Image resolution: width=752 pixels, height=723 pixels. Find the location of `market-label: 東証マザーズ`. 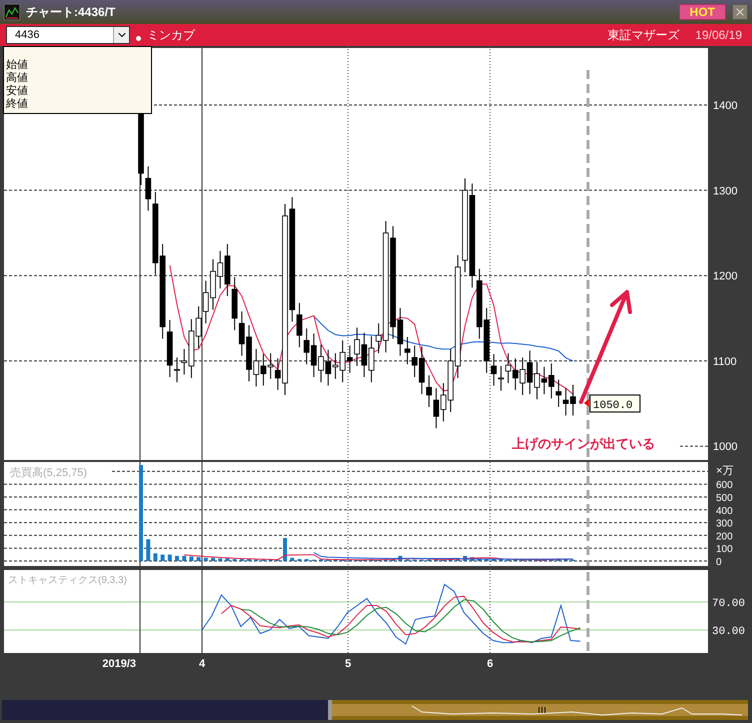

market-label: 東証マザーズ is located at coordinates (643, 35).